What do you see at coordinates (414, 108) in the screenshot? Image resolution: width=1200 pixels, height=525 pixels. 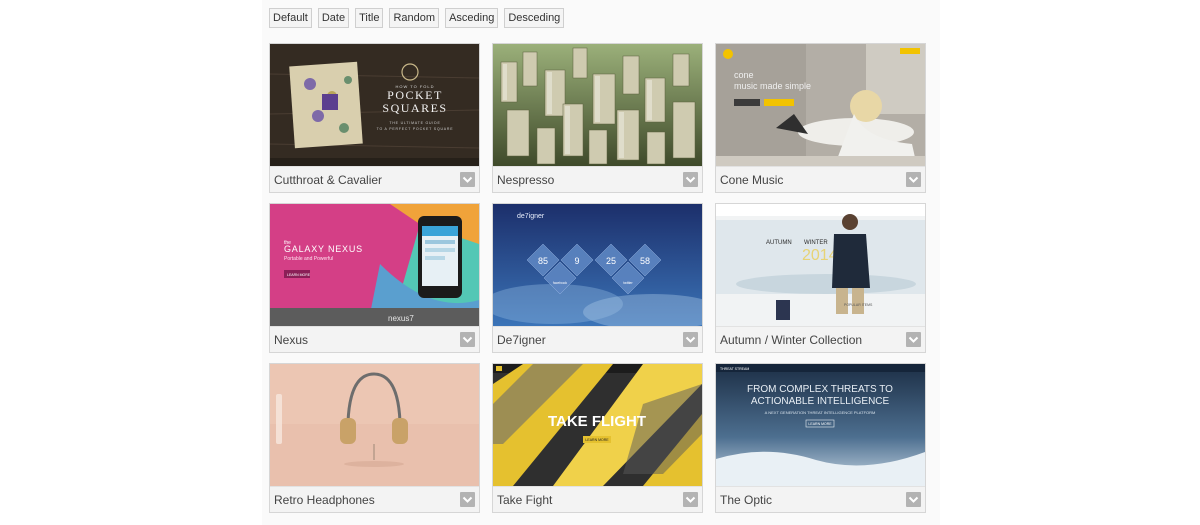 I see `thumb-text: SQUARES` at bounding box center [414, 108].